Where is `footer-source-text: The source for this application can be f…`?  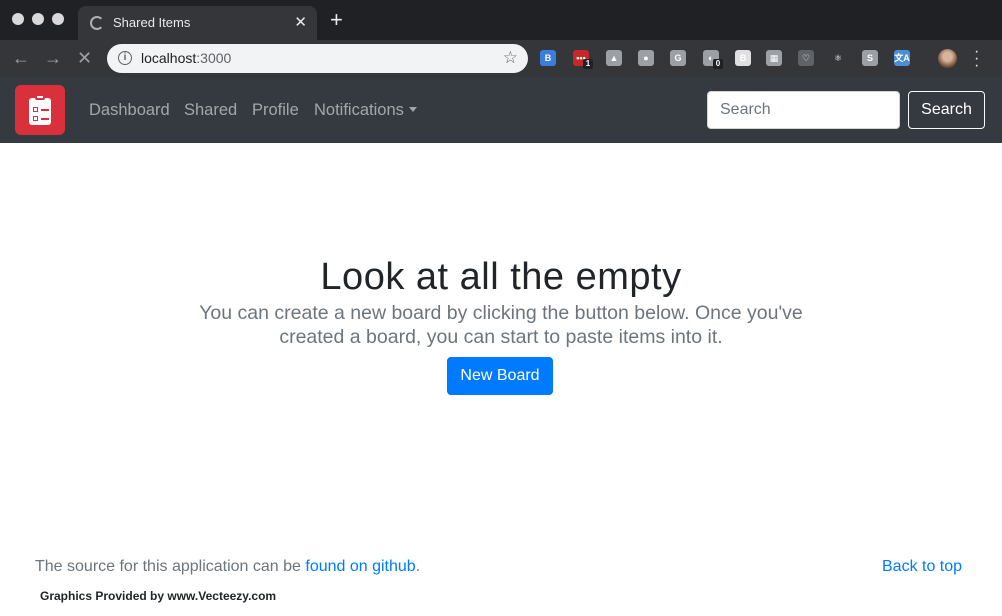
footer-source-text: The source for this application can be f… is located at coordinates (228, 566).